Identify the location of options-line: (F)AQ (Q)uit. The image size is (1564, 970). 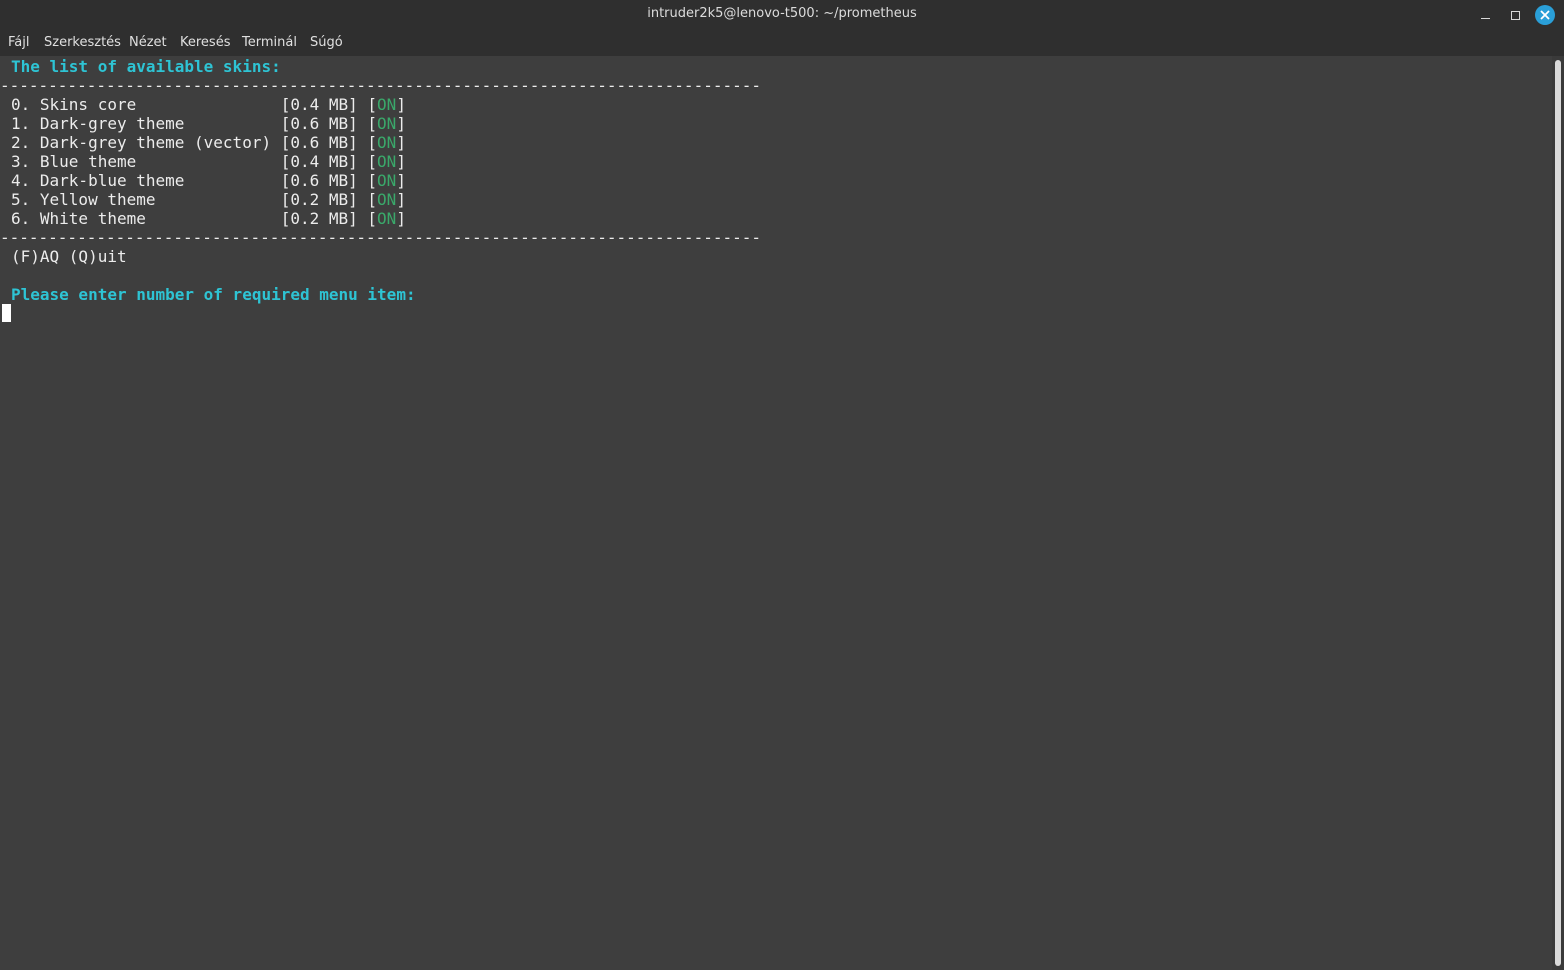
(69, 256).